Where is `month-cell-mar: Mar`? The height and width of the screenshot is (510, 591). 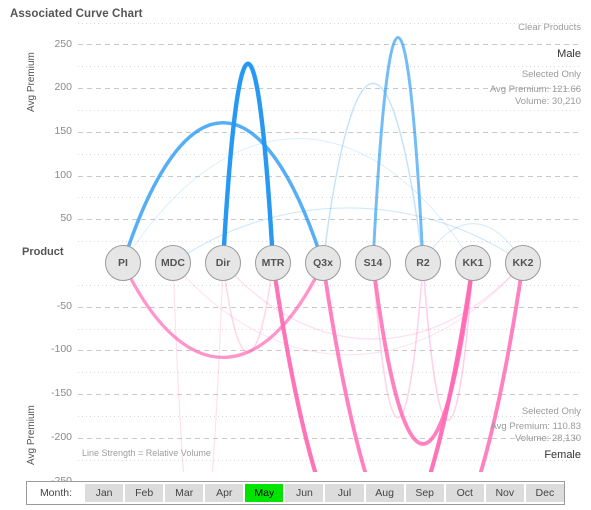 month-cell-mar: Mar is located at coordinates (185, 493).